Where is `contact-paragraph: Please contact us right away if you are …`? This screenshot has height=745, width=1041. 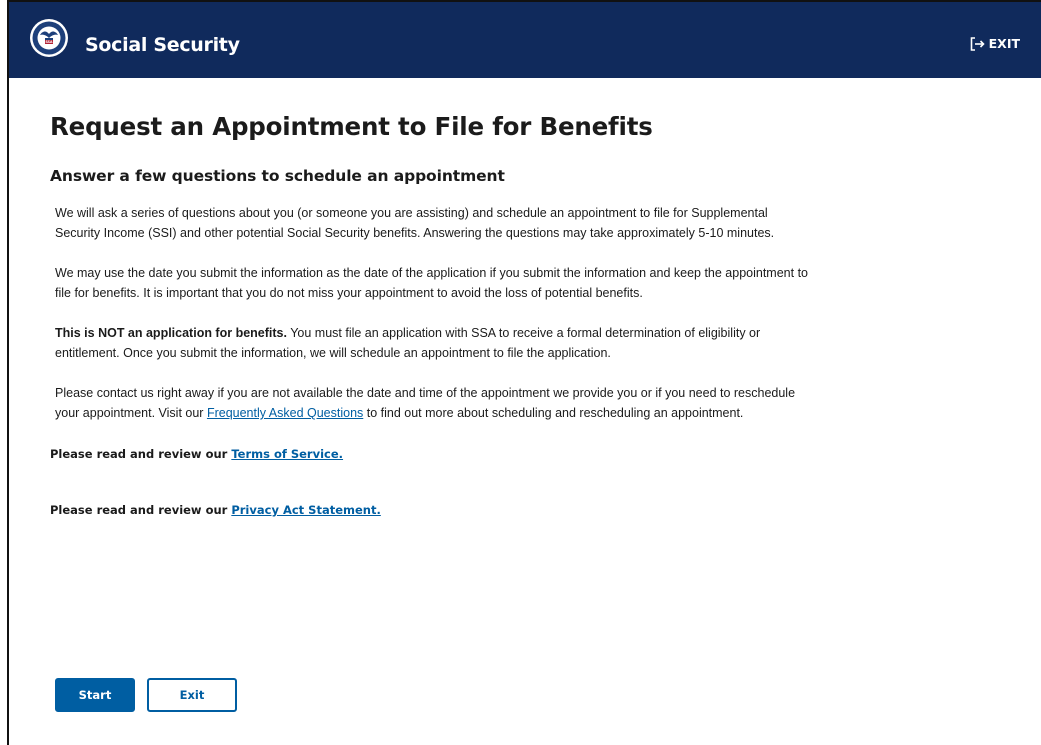 contact-paragraph: Please contact us right away if you are … is located at coordinates (432, 403).